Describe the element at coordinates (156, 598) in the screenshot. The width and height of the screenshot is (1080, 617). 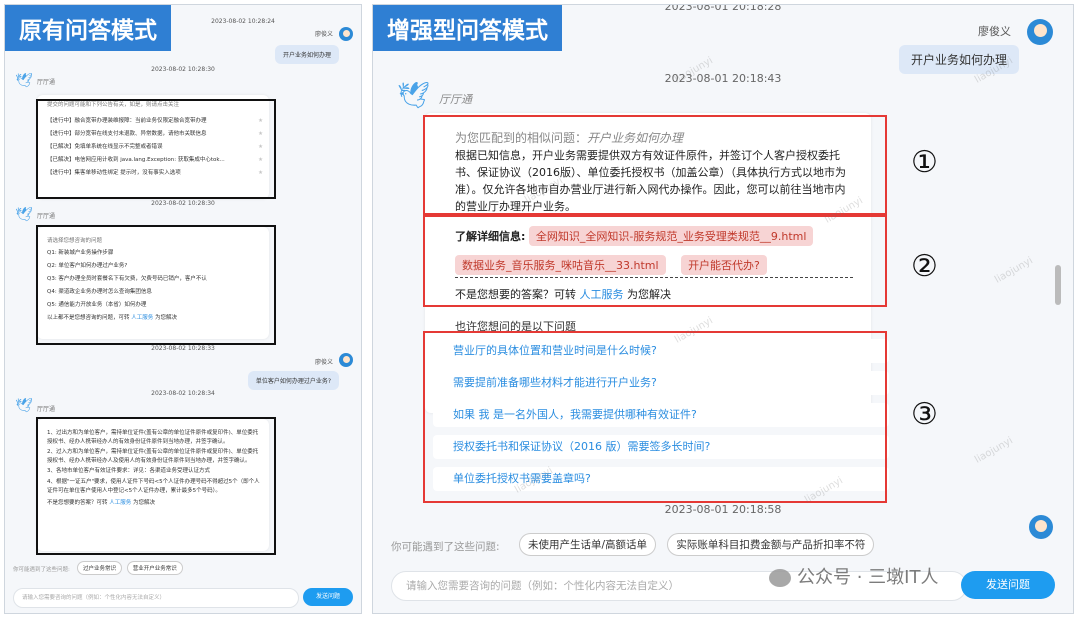
I see `question-input: 请输入您需要咨询的问题（例如：个性化内容无法自定义）` at that location.